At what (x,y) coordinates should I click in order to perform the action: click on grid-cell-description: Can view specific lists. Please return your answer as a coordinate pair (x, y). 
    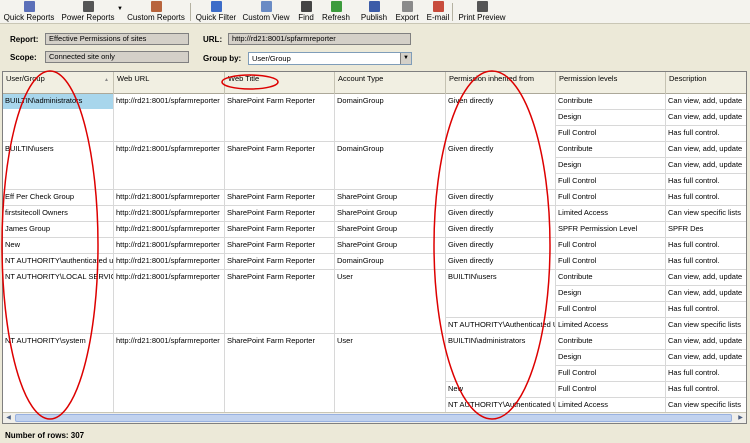
    Looking at the image, I should click on (706, 405).